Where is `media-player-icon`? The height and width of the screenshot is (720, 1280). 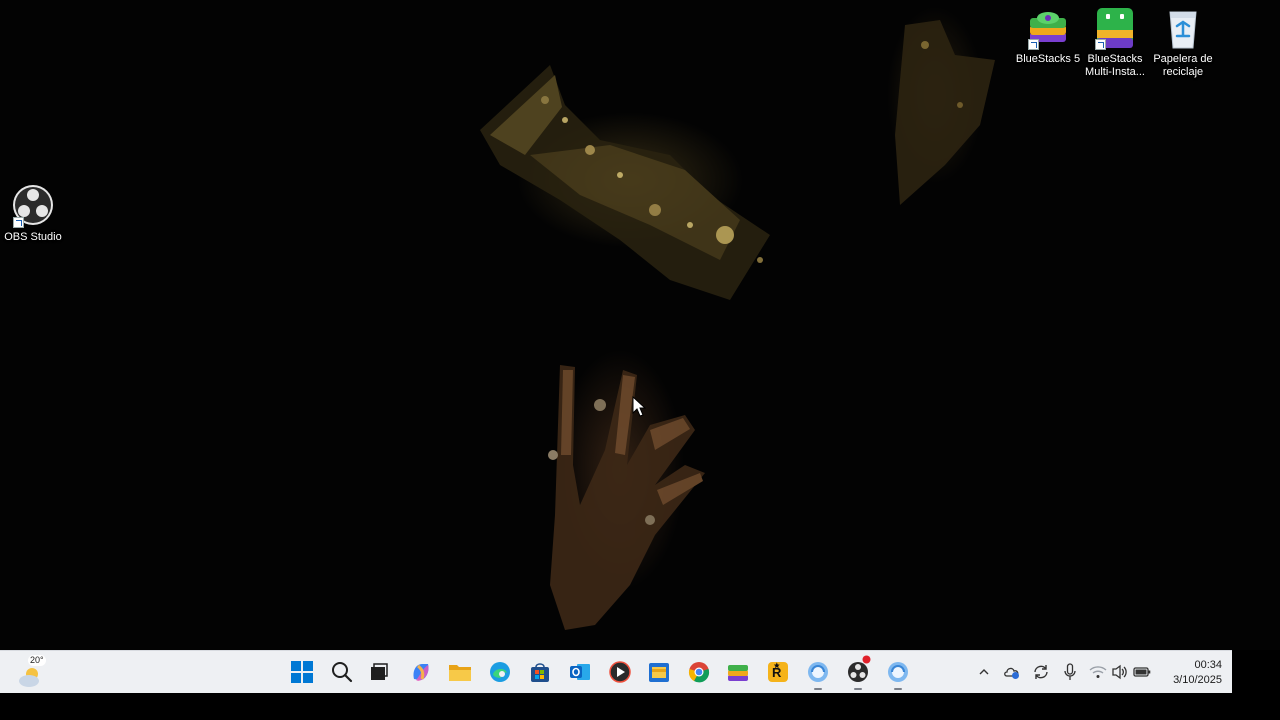
media-player-icon is located at coordinates (620, 672).